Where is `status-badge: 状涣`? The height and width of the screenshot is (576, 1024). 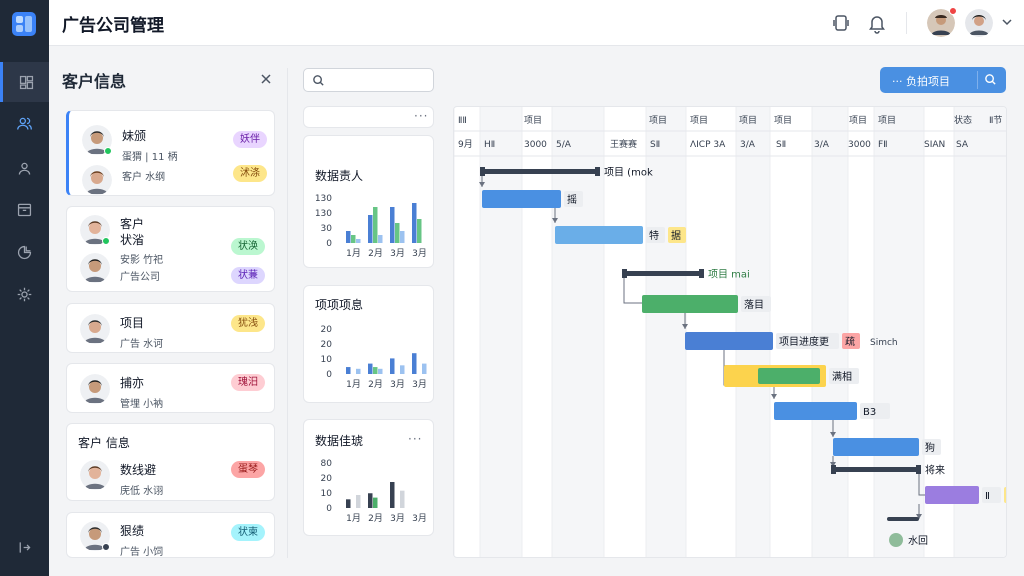 status-badge: 状涣 is located at coordinates (248, 246).